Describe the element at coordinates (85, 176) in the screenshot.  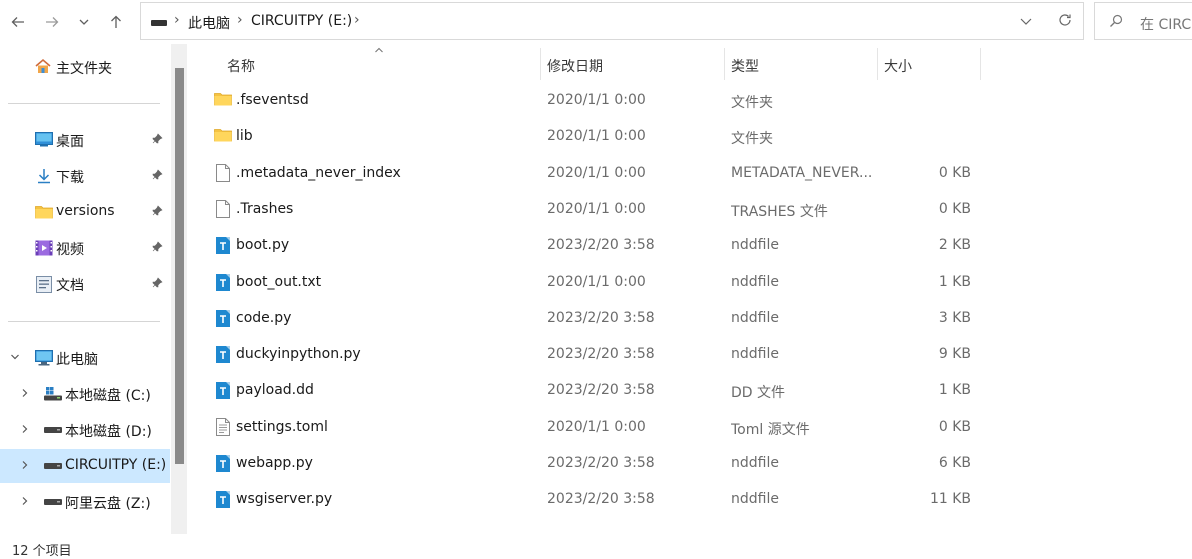
I see `sidebar-item-downloads: 下载` at that location.